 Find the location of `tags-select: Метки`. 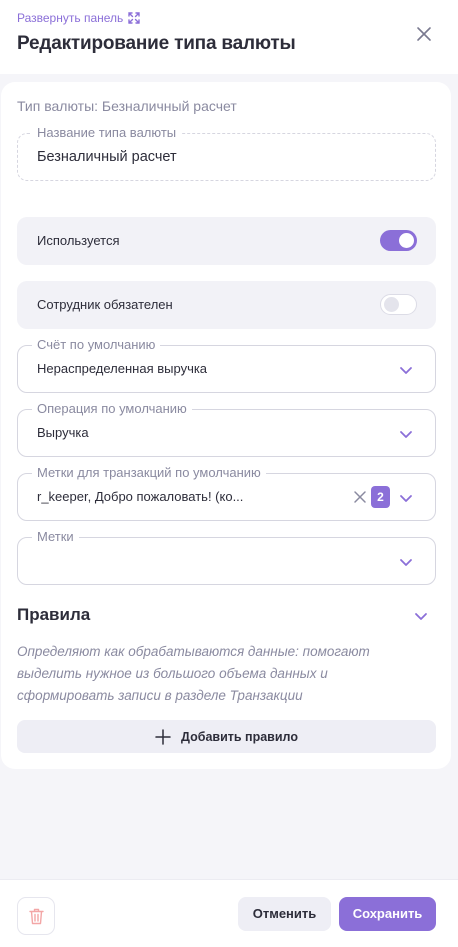

tags-select: Метки is located at coordinates (226, 557).